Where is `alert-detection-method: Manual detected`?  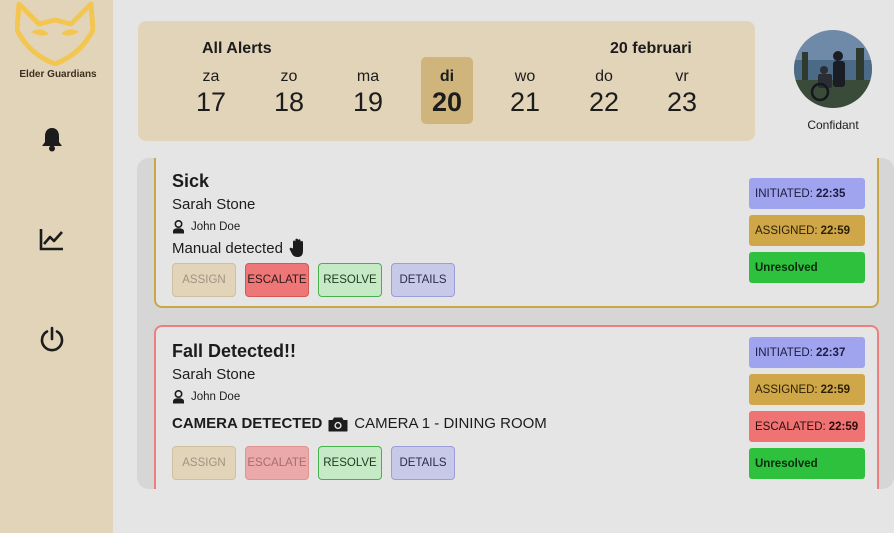
alert-detection-method: Manual detected is located at coordinates (239, 248).